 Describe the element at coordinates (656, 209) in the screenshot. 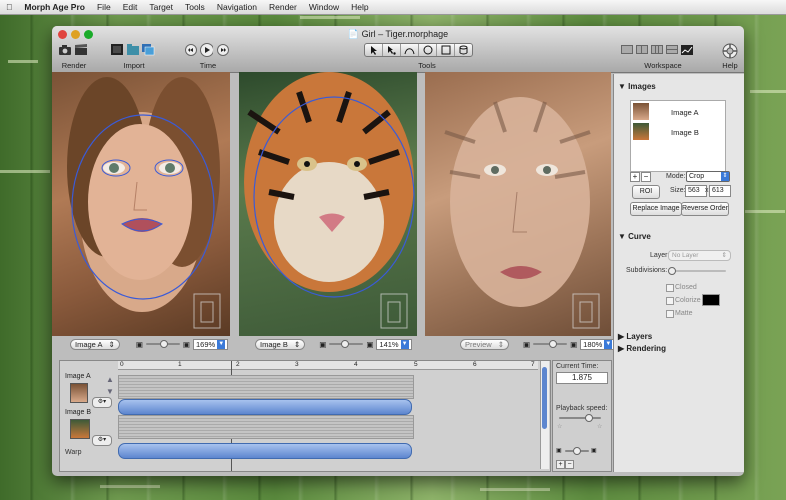

I see `replace-image-button: Replace Image` at that location.